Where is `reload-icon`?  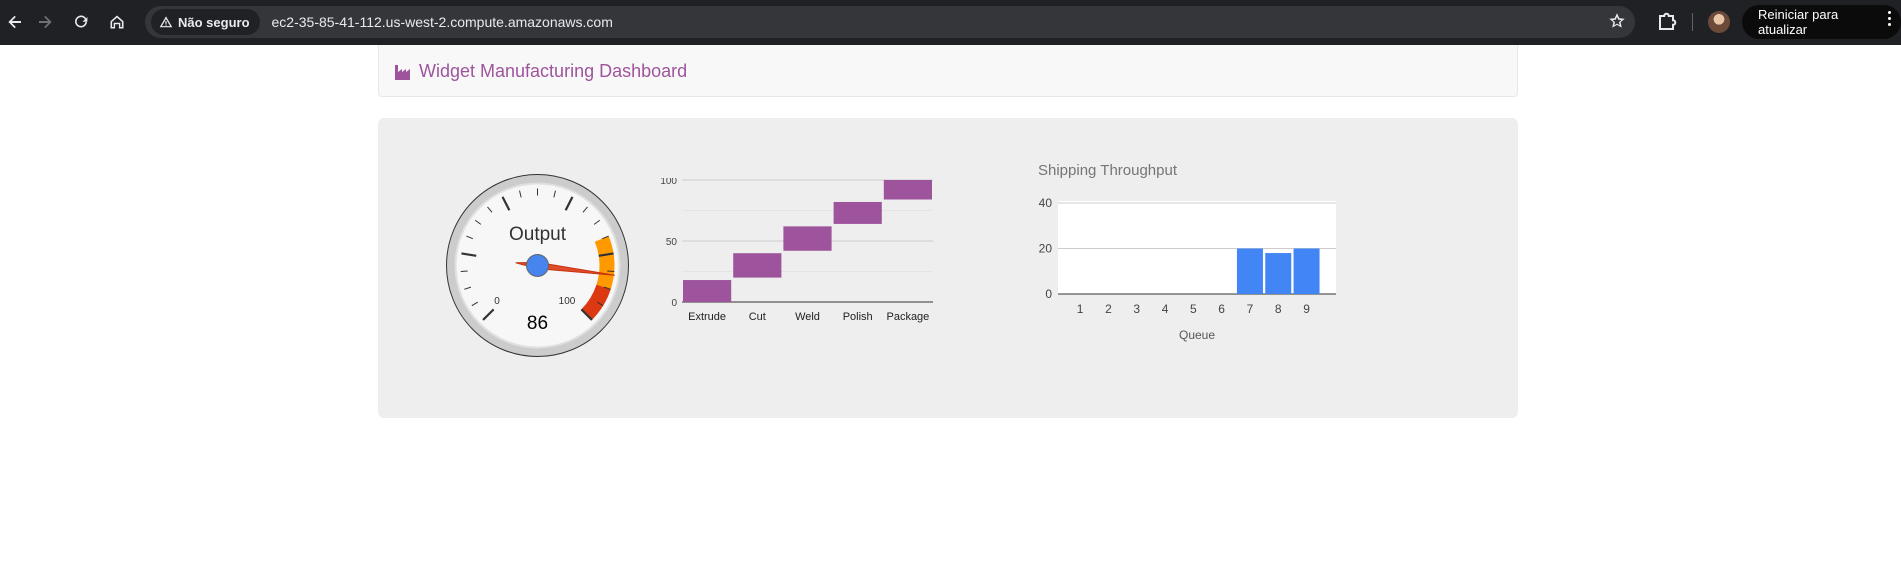
reload-icon is located at coordinates (81, 21).